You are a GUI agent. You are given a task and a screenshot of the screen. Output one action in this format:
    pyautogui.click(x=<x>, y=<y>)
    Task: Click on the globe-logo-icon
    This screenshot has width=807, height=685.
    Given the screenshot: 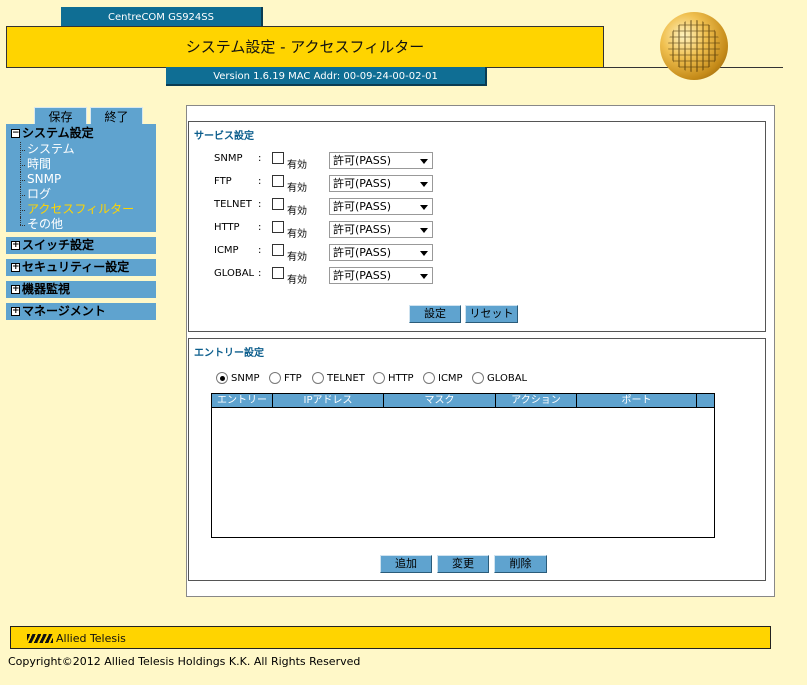 What is the action you would take?
    pyautogui.click(x=694, y=46)
    